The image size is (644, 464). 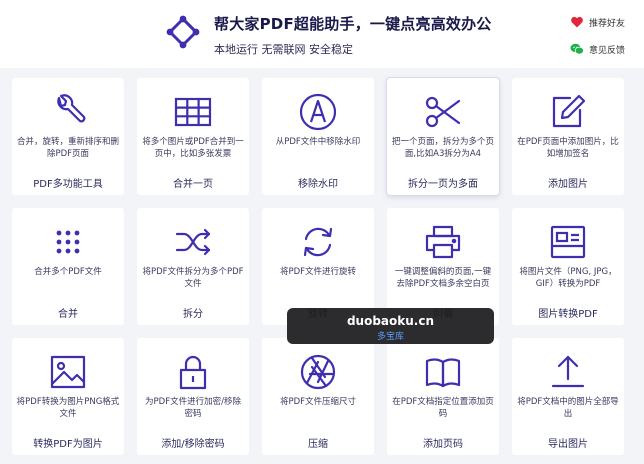 What do you see at coordinates (68, 242) in the screenshot?
I see `dots-grid-icon` at bounding box center [68, 242].